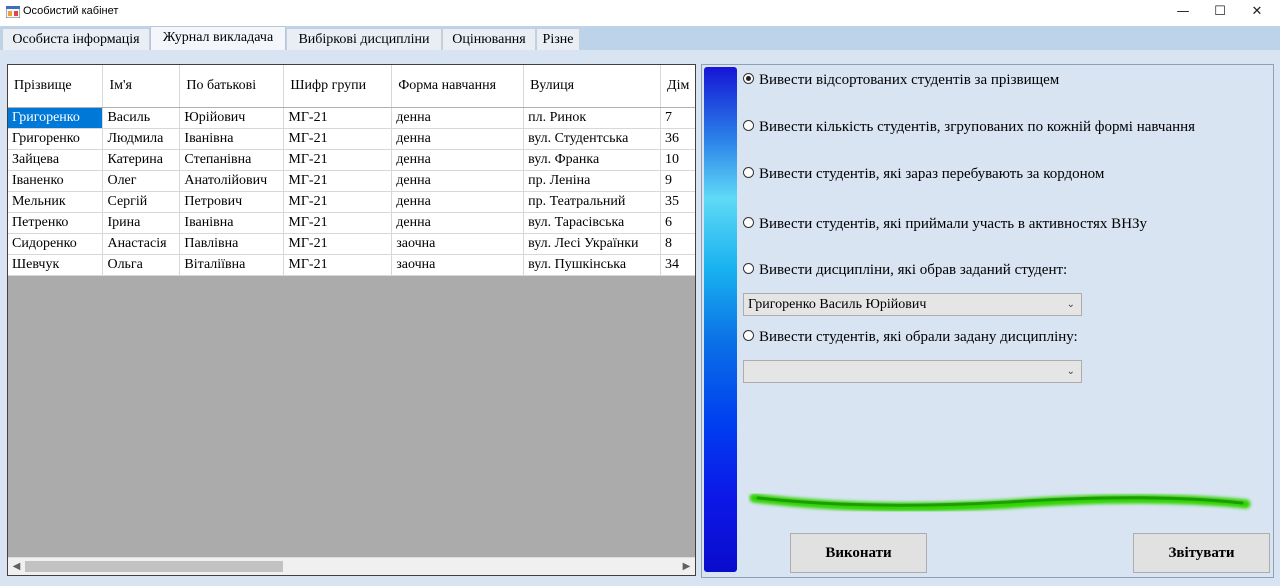 Image resolution: width=1280 pixels, height=586 pixels. What do you see at coordinates (56, 86) in the screenshot?
I see `column-header-surname: Прізвище` at bounding box center [56, 86].